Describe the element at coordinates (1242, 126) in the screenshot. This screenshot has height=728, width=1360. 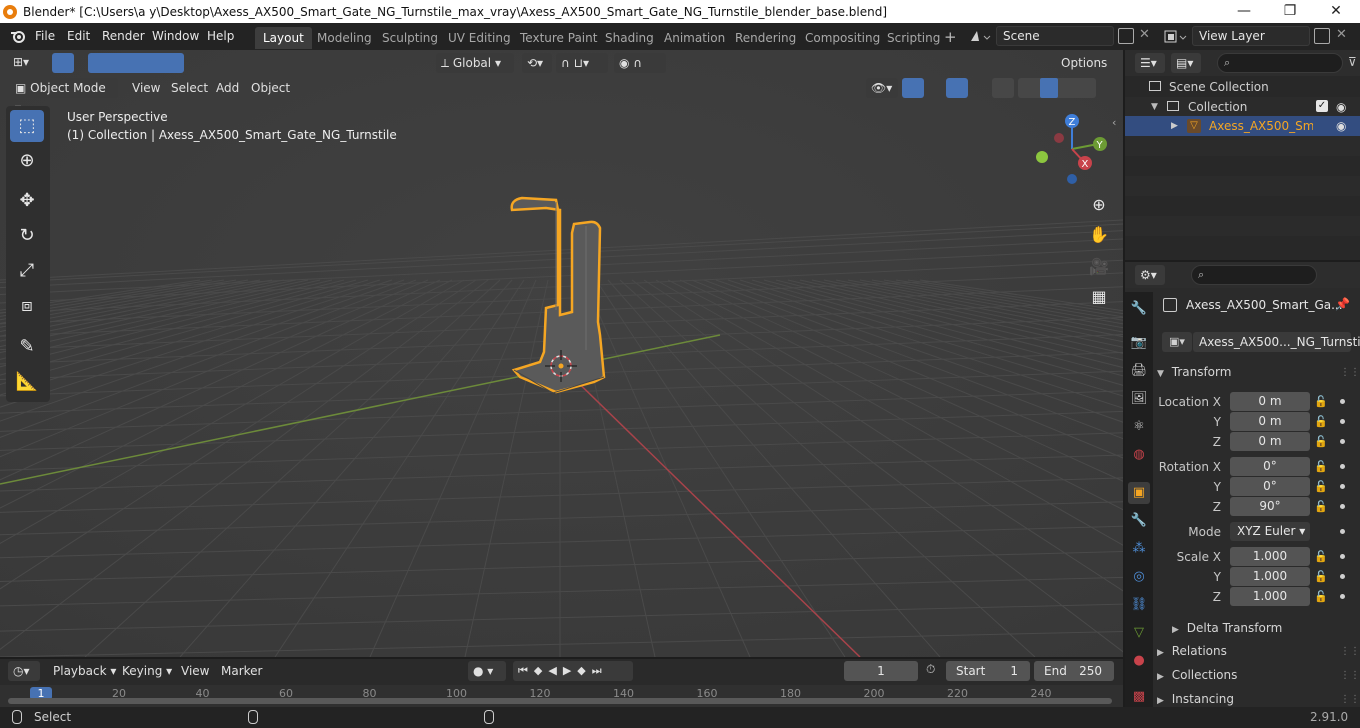
I see `tree-row-object: ▶ ▽ Axess_AX500_Smart ◉` at that location.